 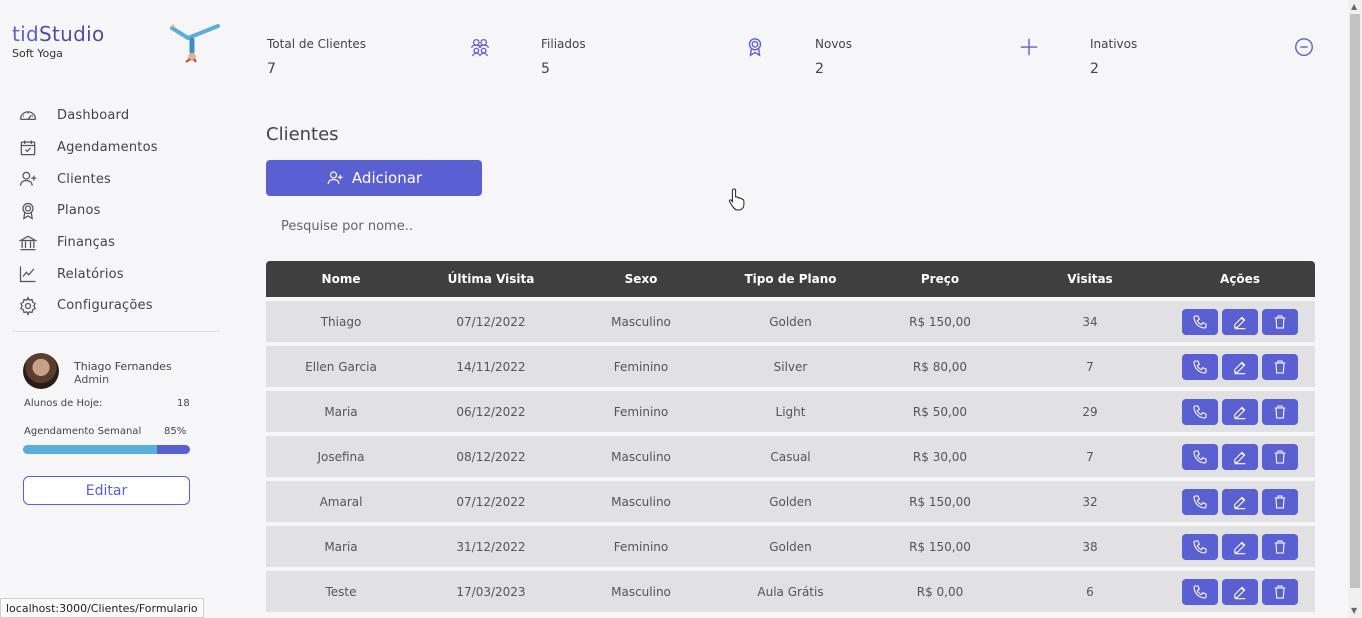 I want to click on sidebar-item-relatorios: Relatórios, so click(x=88, y=274).